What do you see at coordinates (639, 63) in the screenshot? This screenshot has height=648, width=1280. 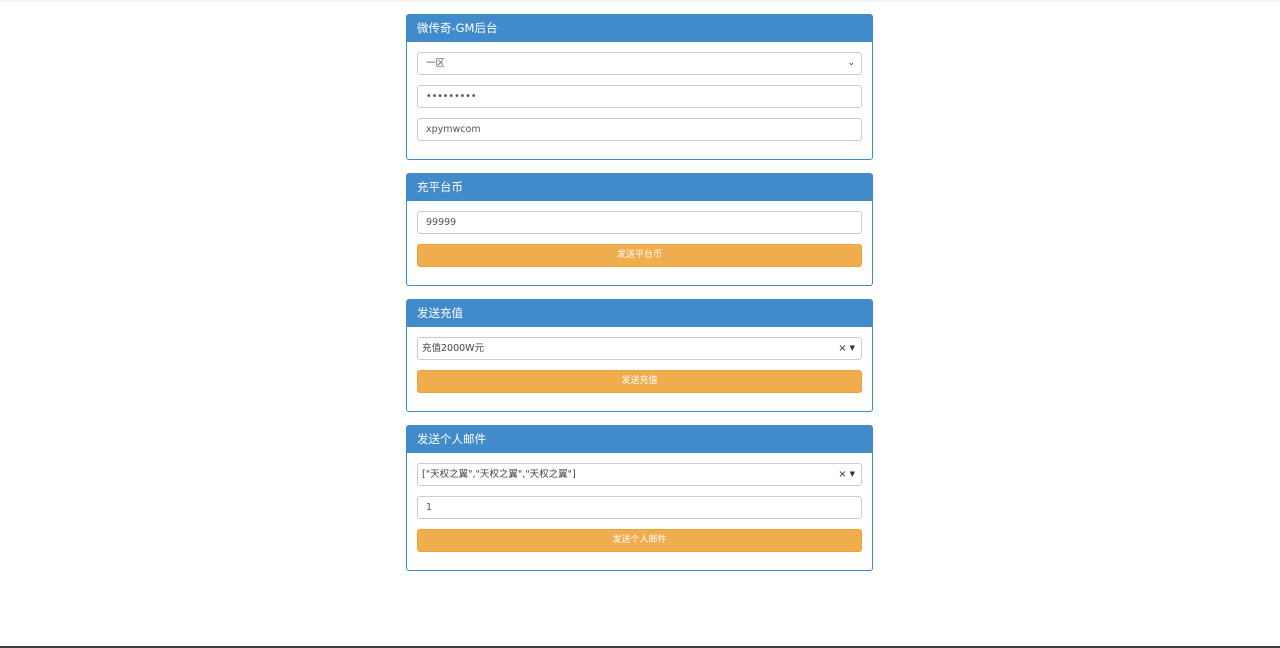 I see `server-select: 一区 ⌄` at bounding box center [639, 63].